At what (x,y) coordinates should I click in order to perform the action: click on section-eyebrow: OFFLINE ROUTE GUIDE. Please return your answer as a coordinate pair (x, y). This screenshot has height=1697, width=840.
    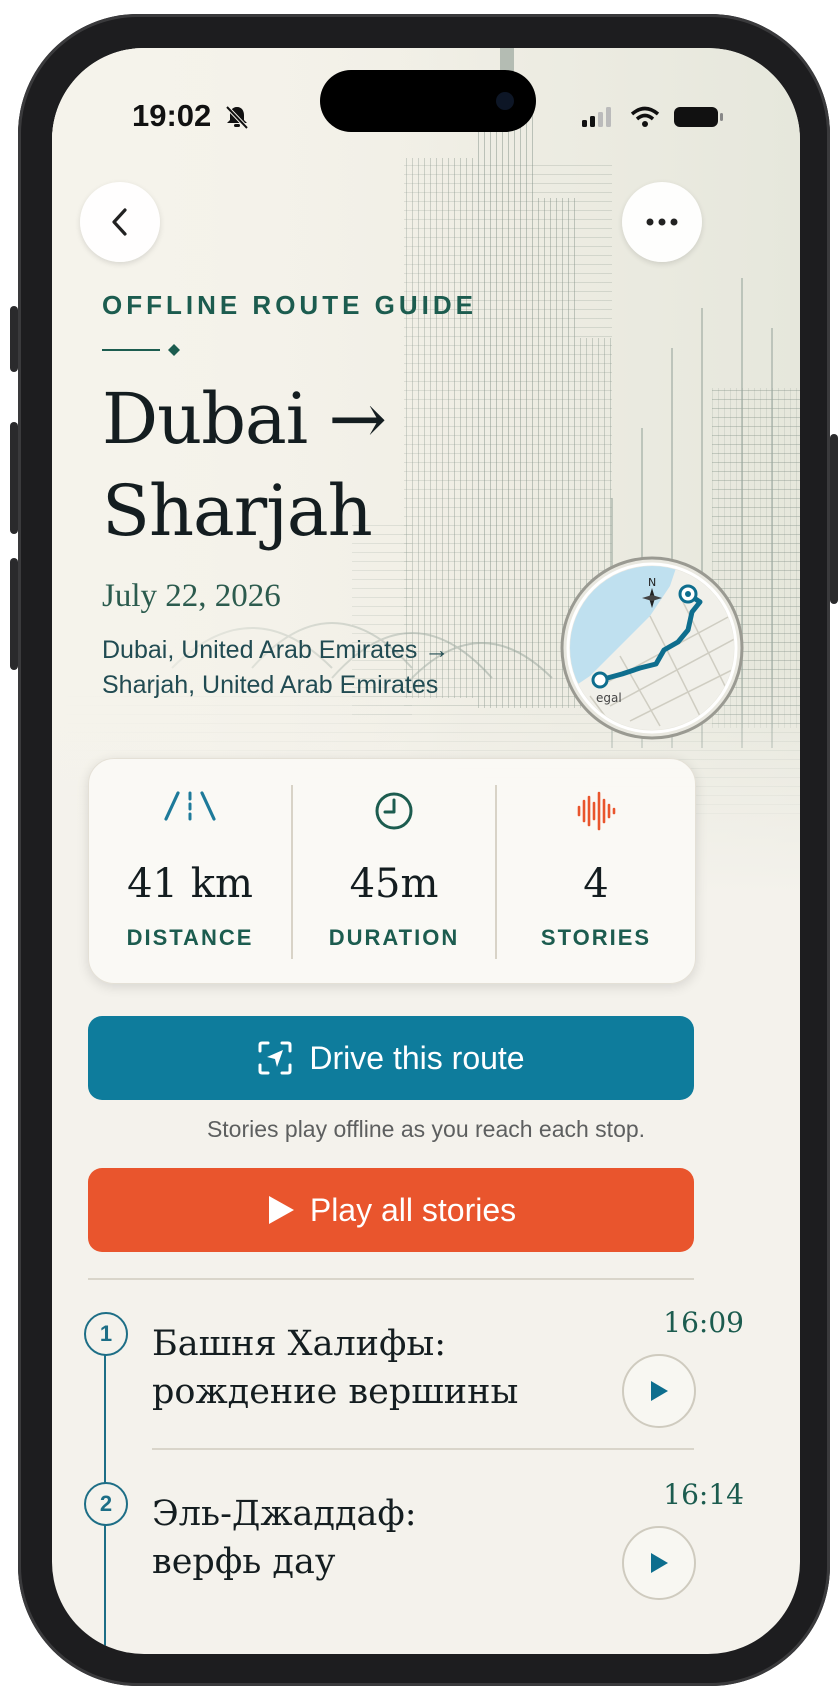
    Looking at the image, I should click on (289, 305).